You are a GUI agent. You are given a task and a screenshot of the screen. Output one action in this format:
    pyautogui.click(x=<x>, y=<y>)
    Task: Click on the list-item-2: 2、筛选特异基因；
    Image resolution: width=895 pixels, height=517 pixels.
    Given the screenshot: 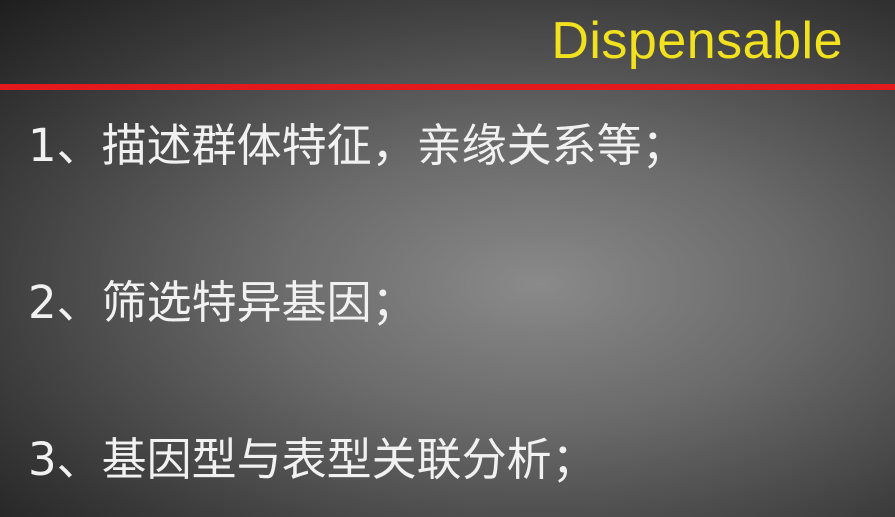 What is the action you would take?
    pyautogui.click(x=222, y=302)
    